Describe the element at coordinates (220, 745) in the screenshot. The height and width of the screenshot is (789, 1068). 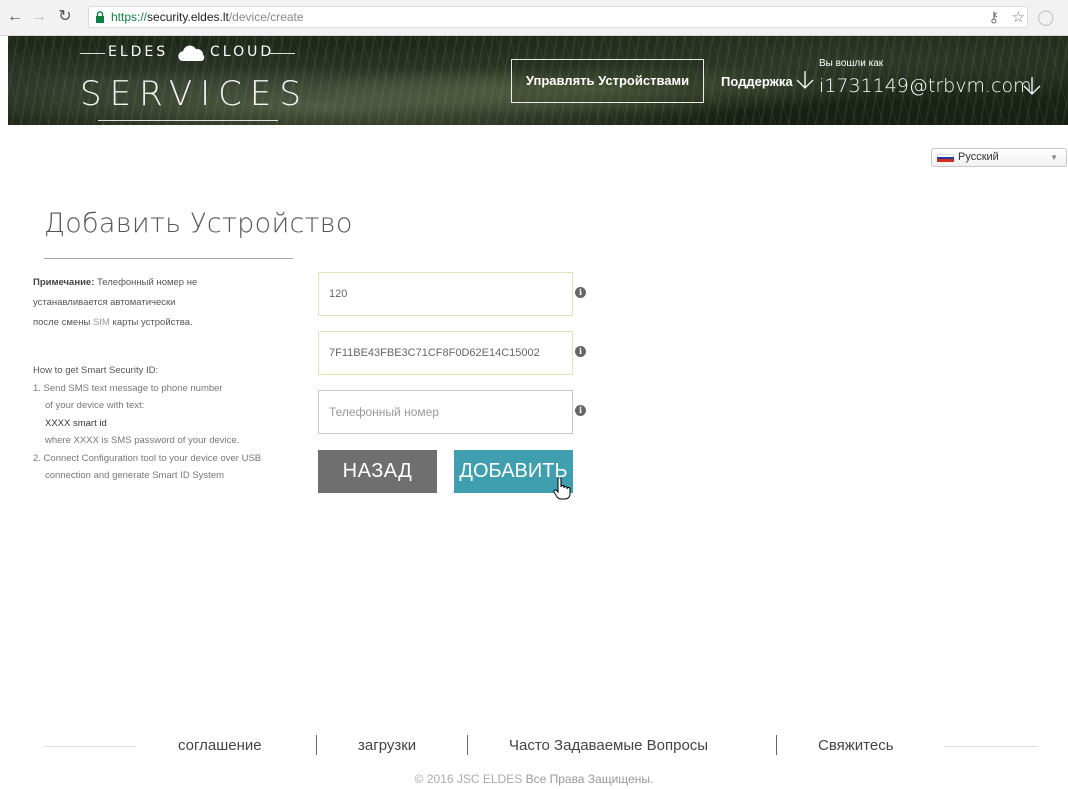
I see `footer-agreement-link: соглашение` at that location.